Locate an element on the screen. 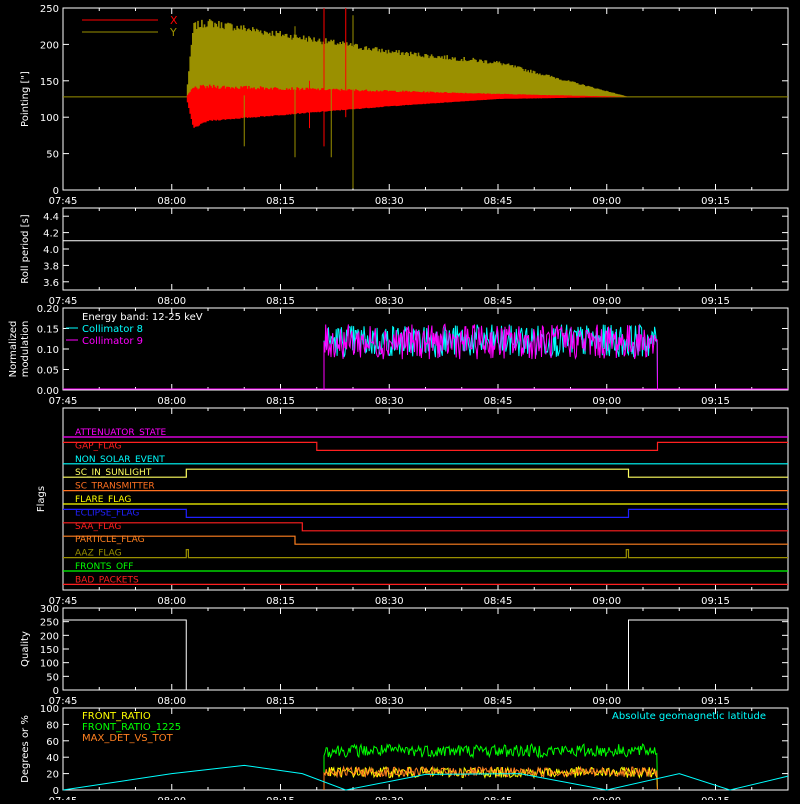 This screenshot has width=800, height=804. y-tick-label: 4.2 is located at coordinates (51, 234).